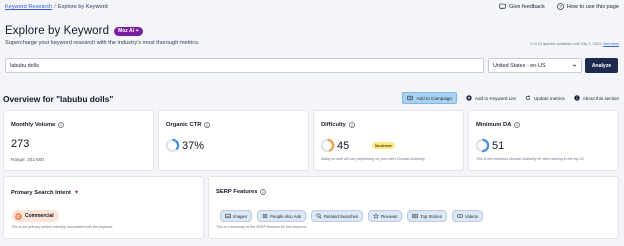 The height and width of the screenshot is (246, 624). What do you see at coordinates (78, 140) in the screenshot?
I see `monthly-volume-card: Monthly Volume 273 Range: 201-500` at bounding box center [78, 140].